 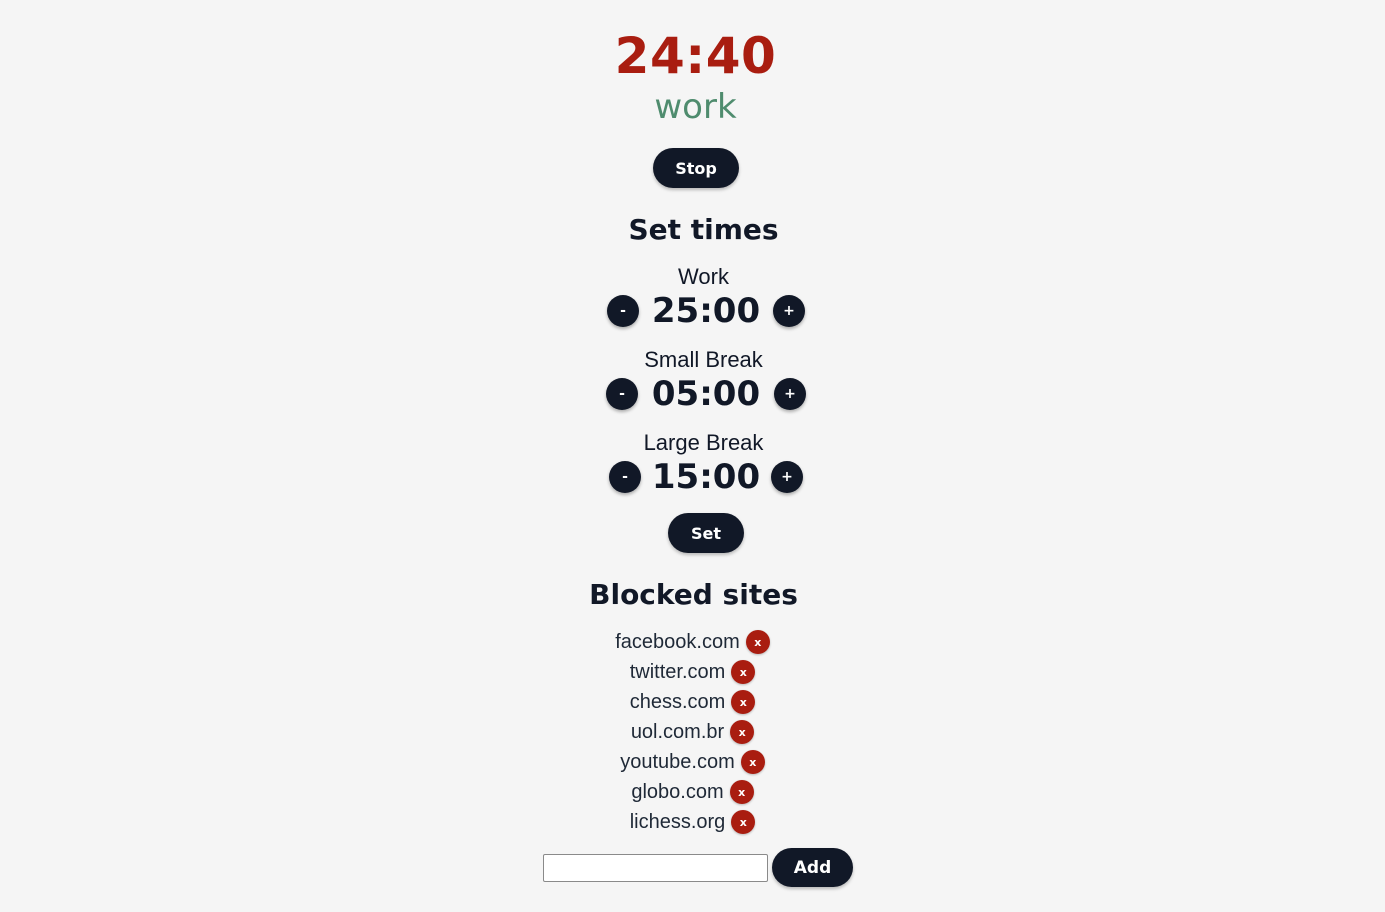 What do you see at coordinates (677, 822) in the screenshot?
I see `site-name: lichess.org` at bounding box center [677, 822].